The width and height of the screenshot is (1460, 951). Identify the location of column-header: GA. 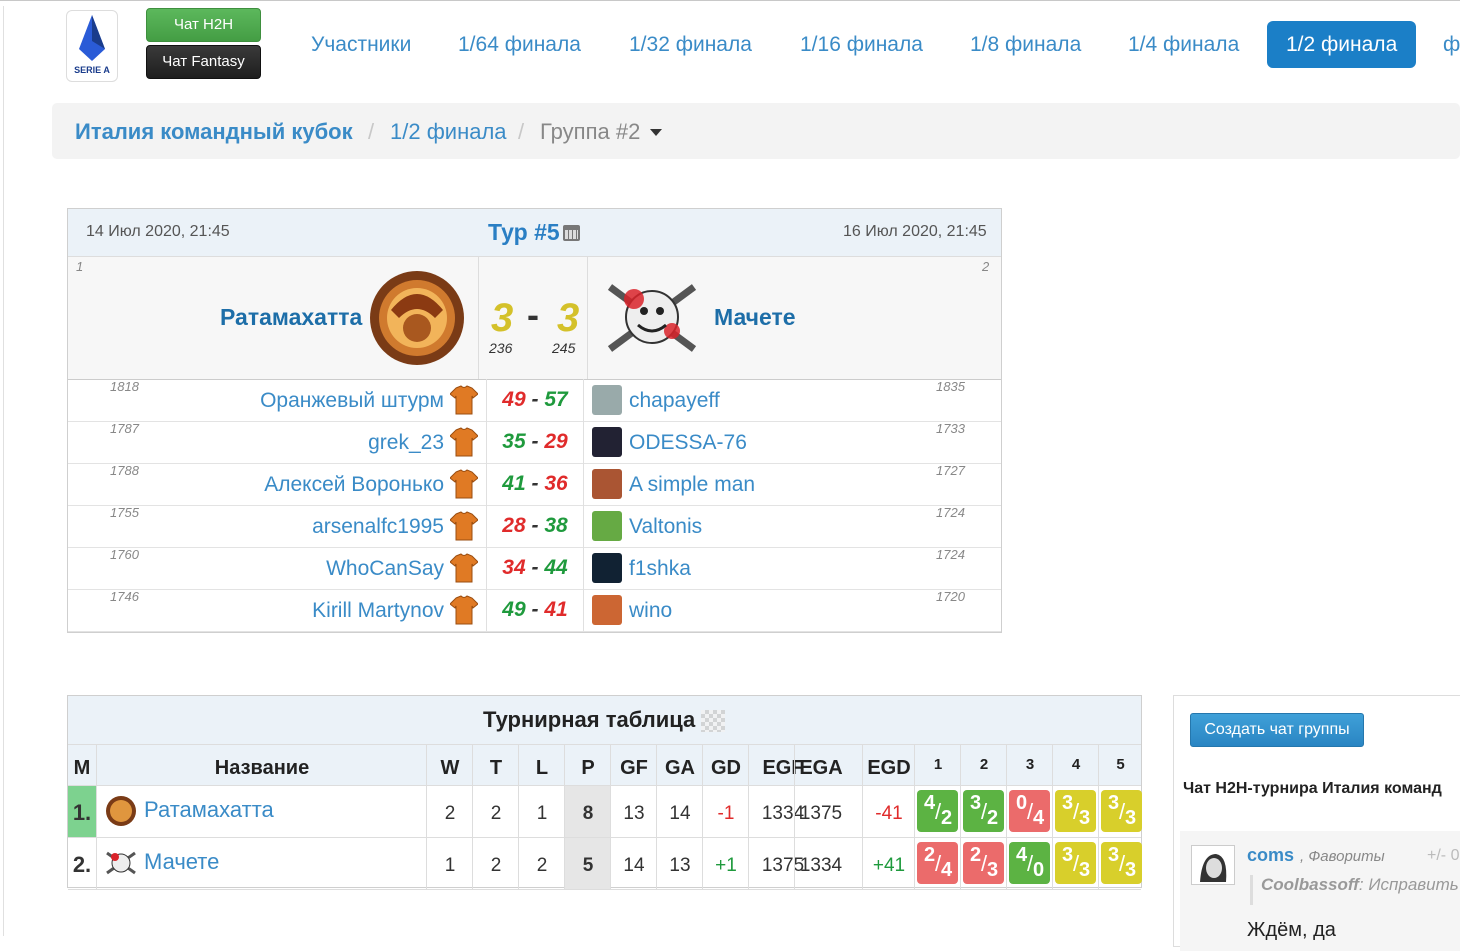
(679, 765).